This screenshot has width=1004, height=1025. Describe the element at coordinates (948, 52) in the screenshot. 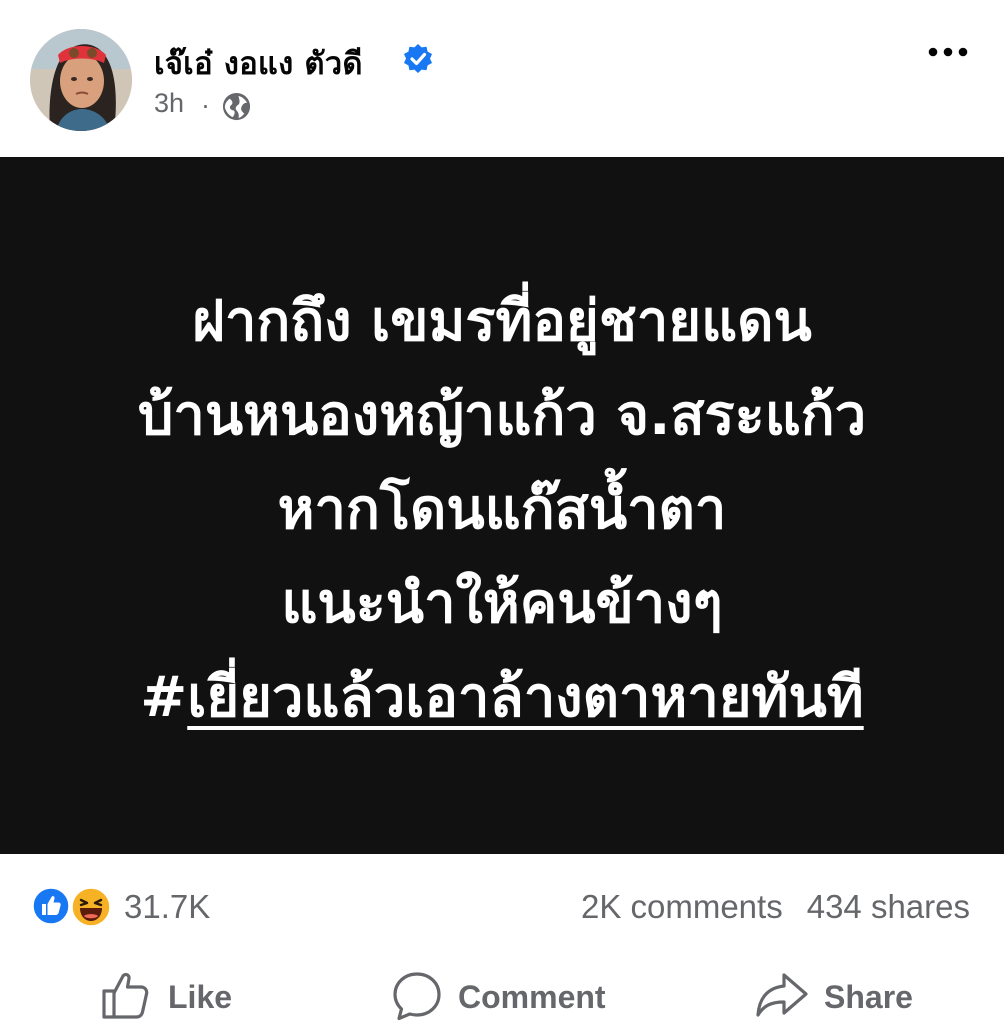

I see `more-options-icon` at that location.